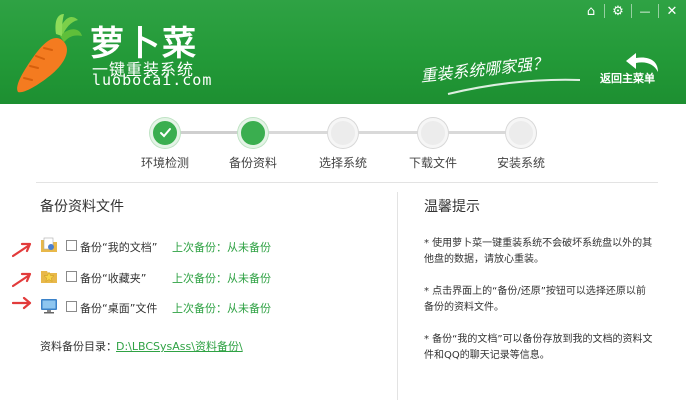 Image resolution: width=686 pixels, height=400 pixels. I want to click on backup-desktop-checkbox, so click(71, 306).